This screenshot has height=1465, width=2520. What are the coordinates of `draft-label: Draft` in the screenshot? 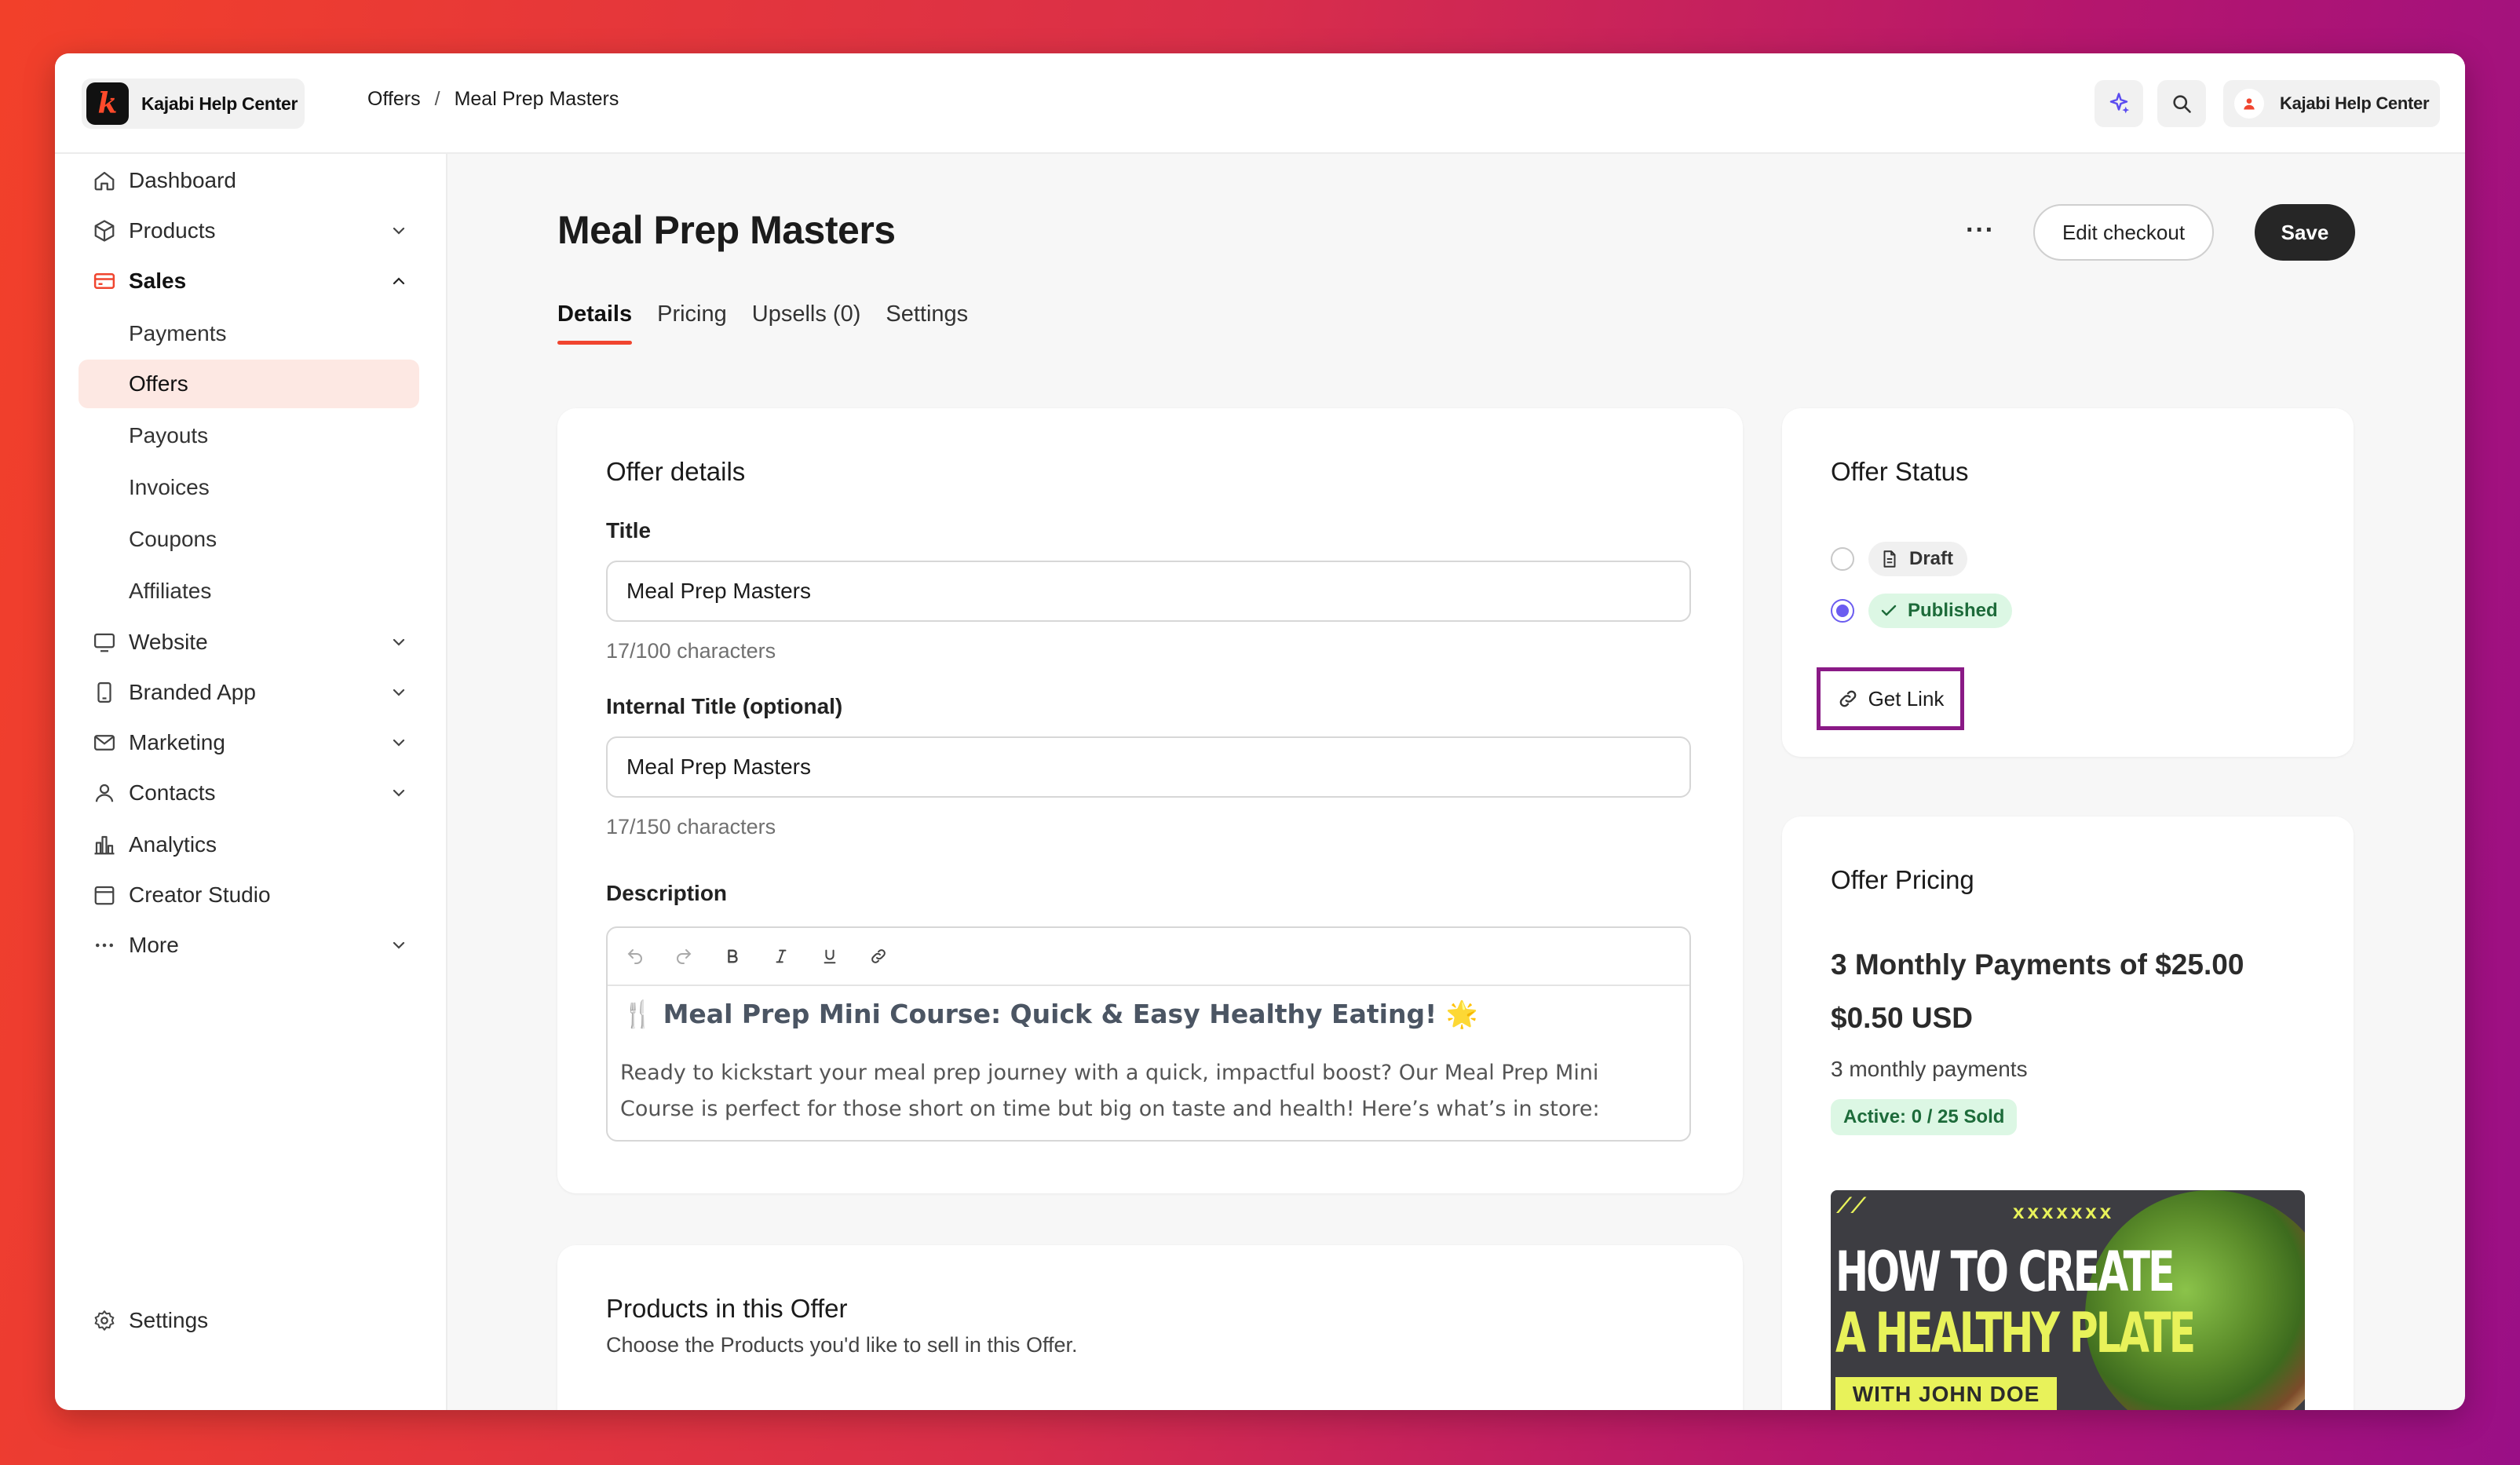 It's located at (1931, 558).